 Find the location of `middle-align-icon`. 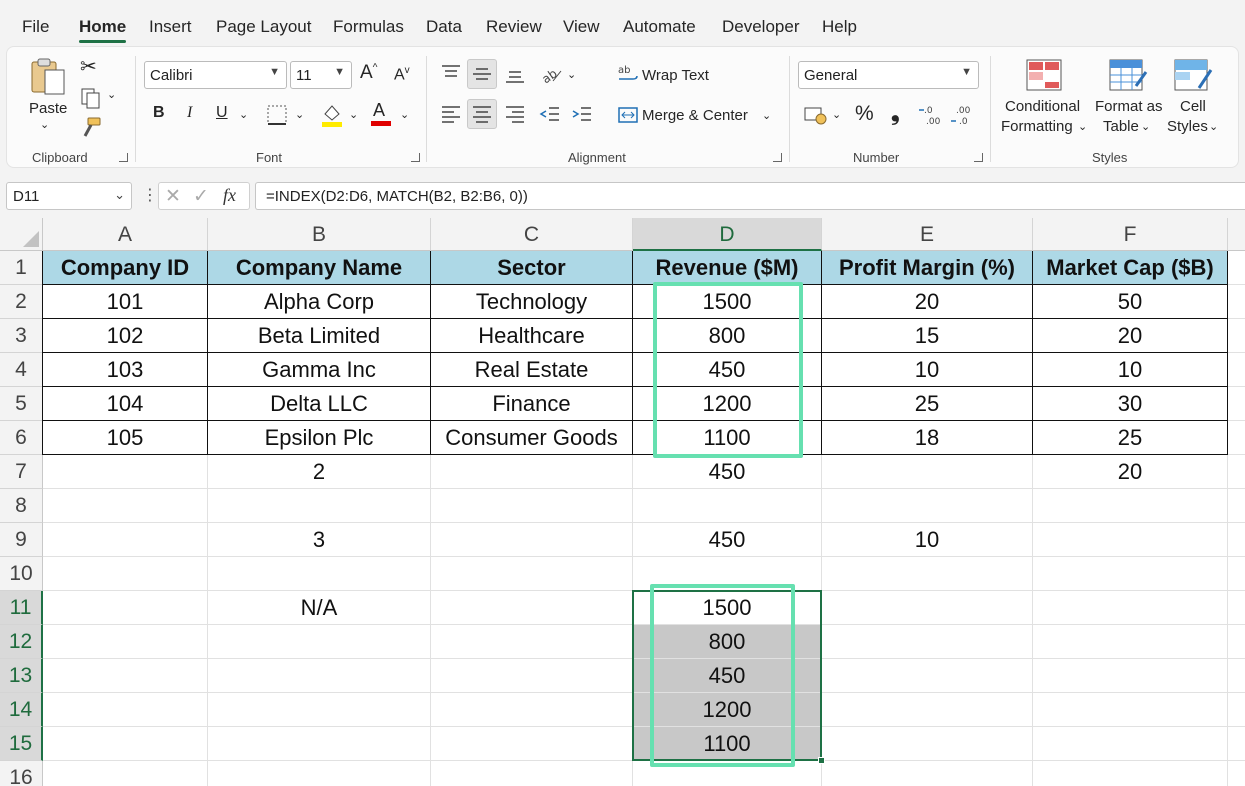

middle-align-icon is located at coordinates (482, 74).